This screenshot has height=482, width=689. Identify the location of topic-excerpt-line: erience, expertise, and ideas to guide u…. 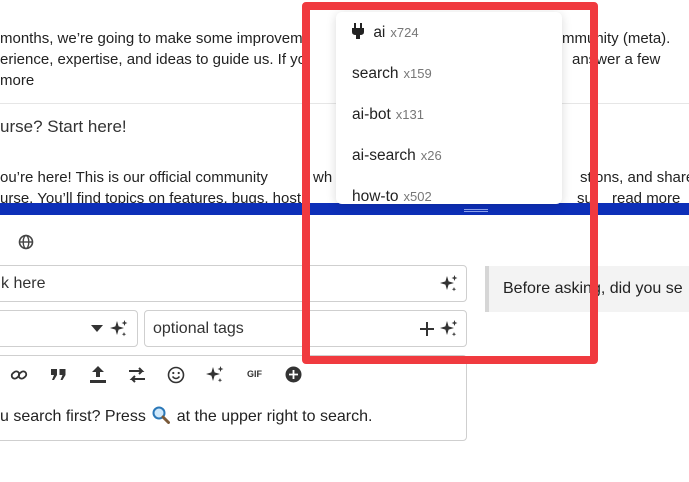
(153, 59).